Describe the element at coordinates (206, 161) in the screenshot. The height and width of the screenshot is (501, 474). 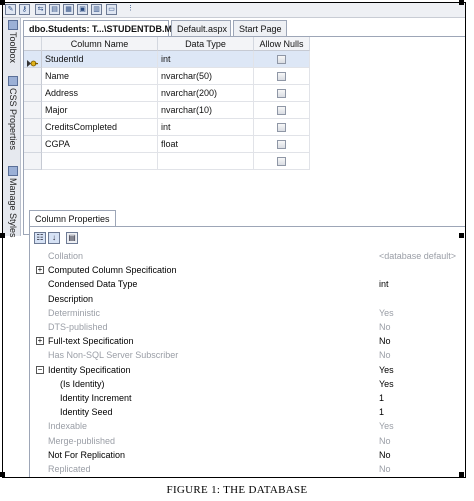
I see `data-type-cell` at that location.